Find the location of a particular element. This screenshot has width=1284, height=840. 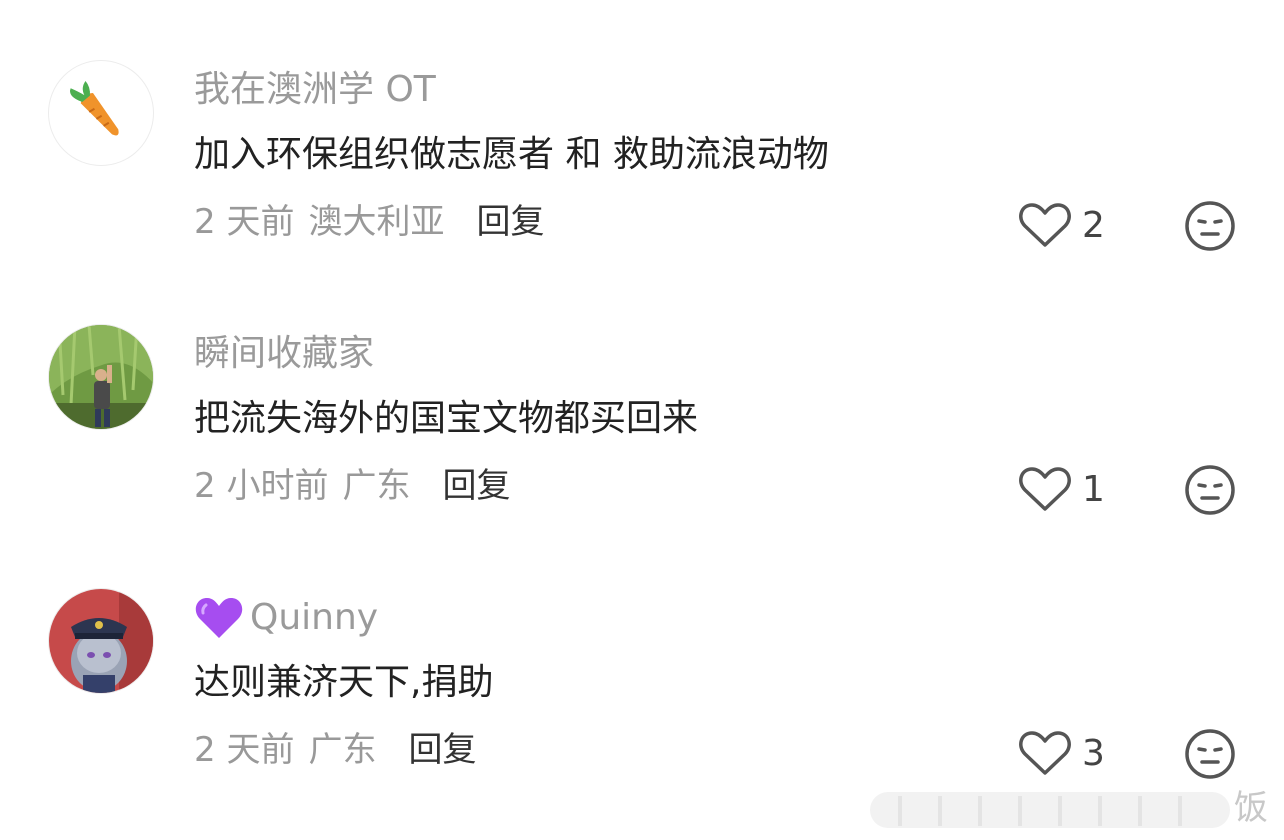

comment-meta: 2 小时前 广东 回复 is located at coordinates (359, 486).